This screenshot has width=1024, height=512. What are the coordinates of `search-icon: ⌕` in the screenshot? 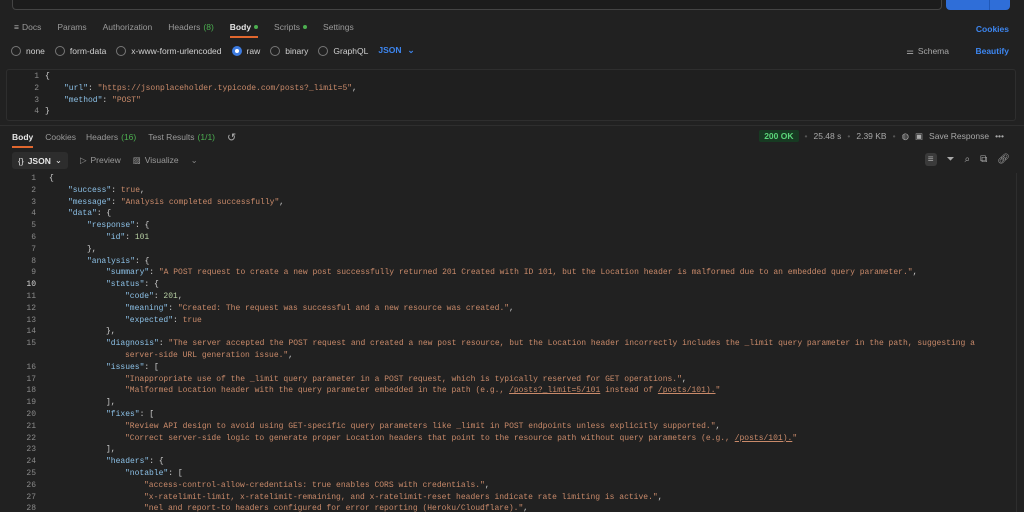 It's located at (968, 159).